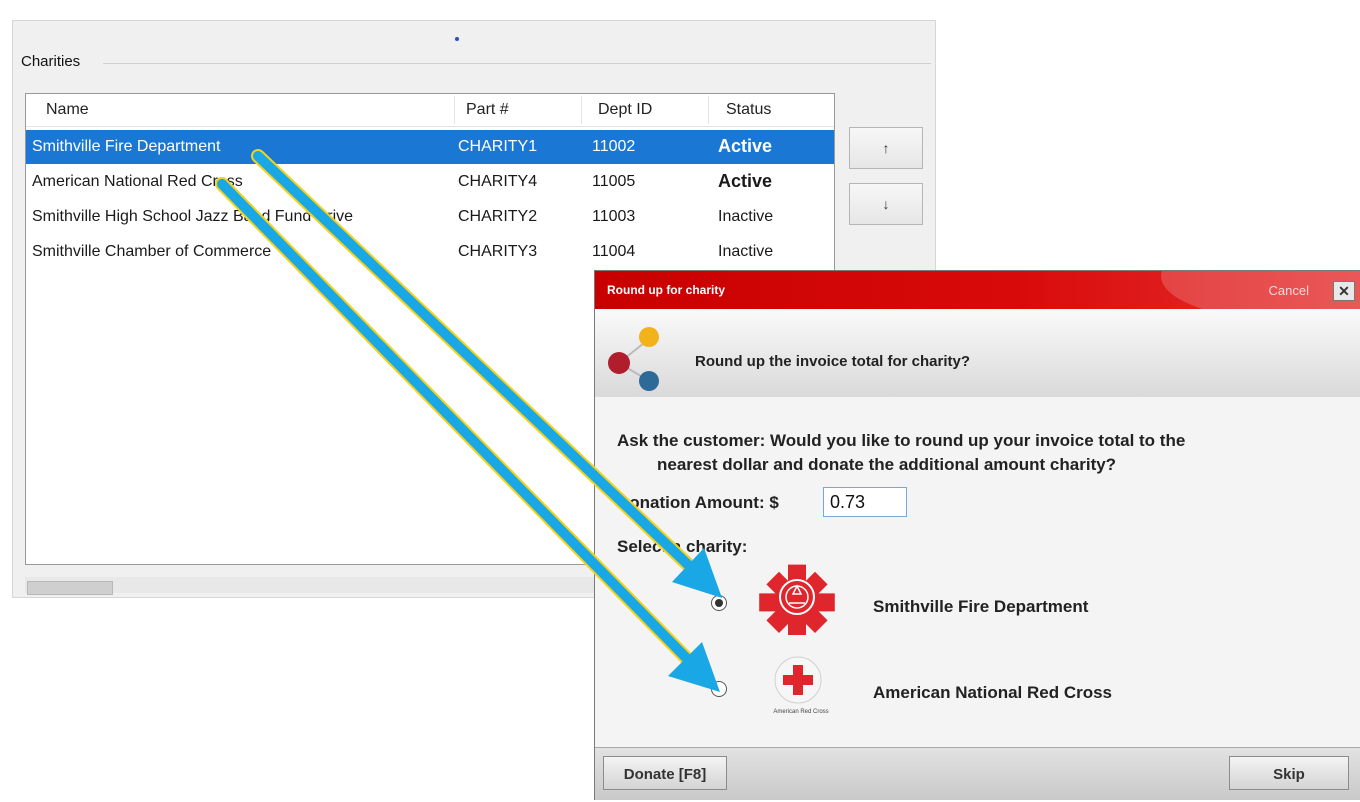 This screenshot has width=1360, height=802. What do you see at coordinates (430, 110) in the screenshot?
I see `list-header: Name Part # Dept ID Status` at bounding box center [430, 110].